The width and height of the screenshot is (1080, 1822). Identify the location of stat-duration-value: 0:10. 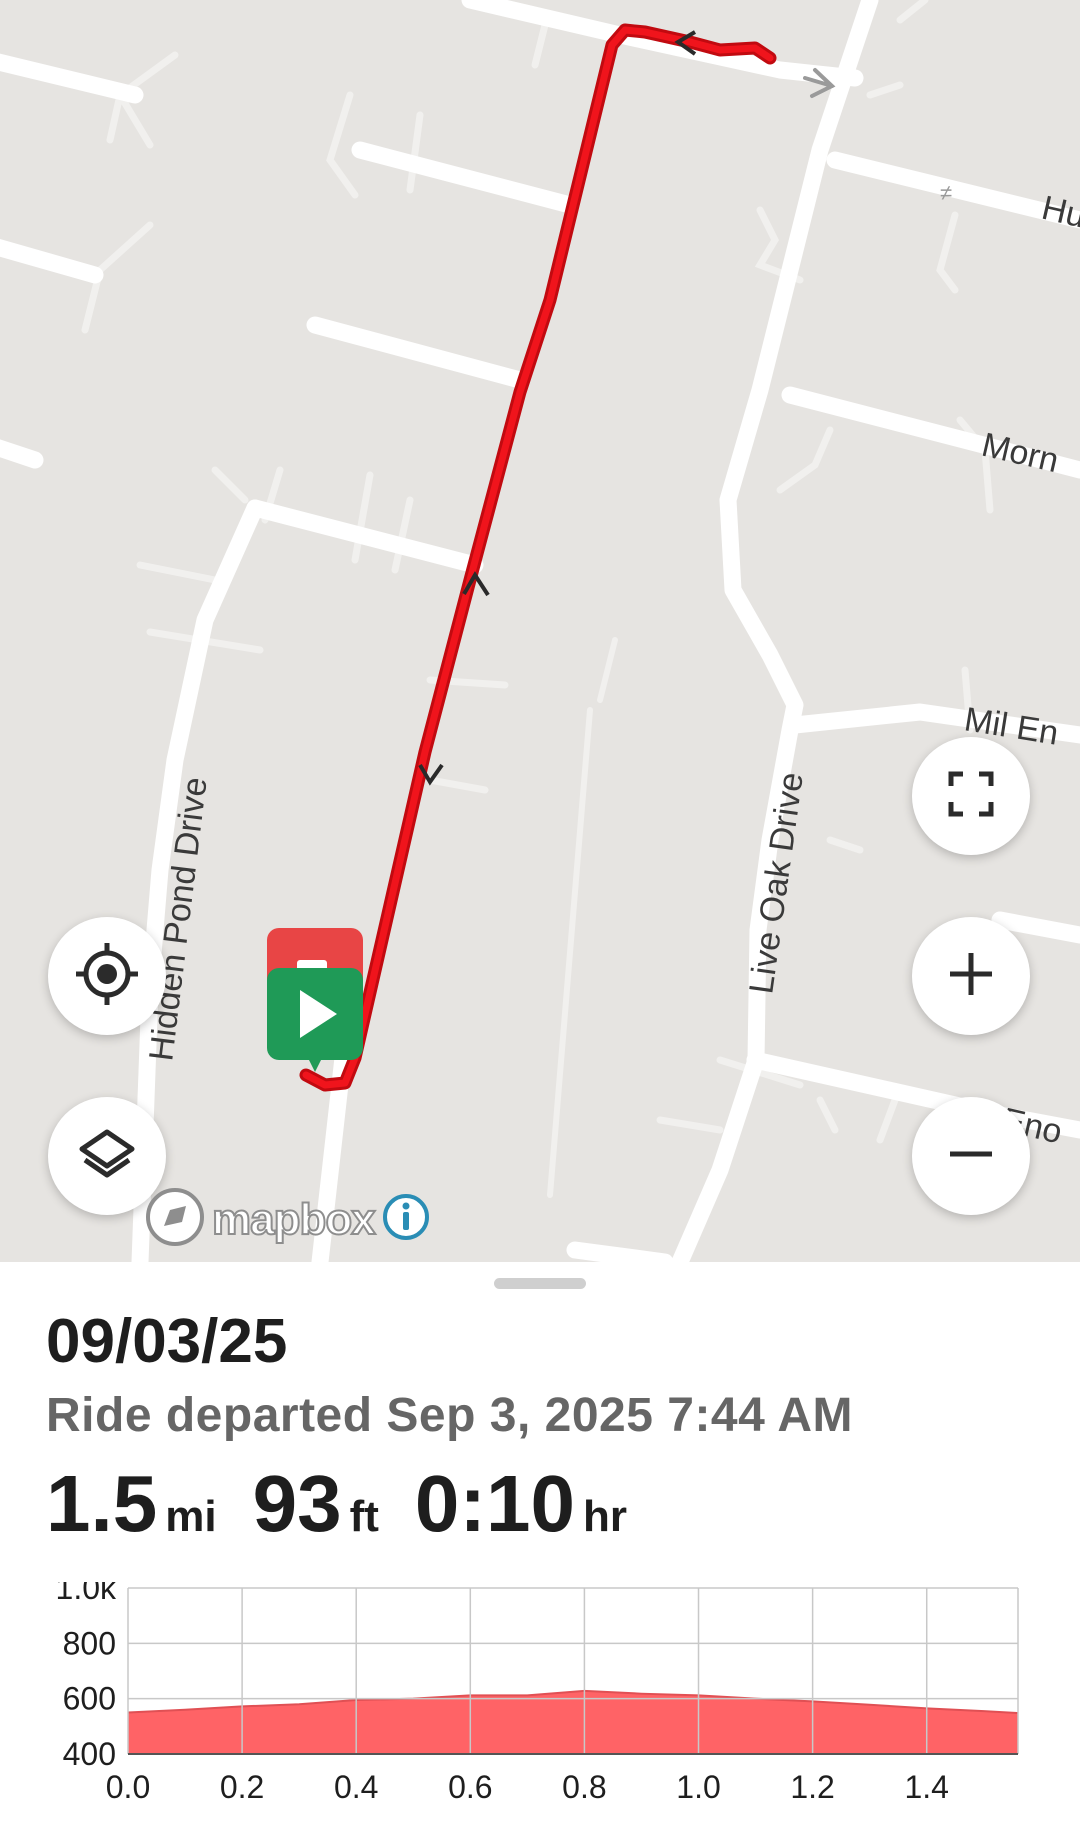
(494, 1503).